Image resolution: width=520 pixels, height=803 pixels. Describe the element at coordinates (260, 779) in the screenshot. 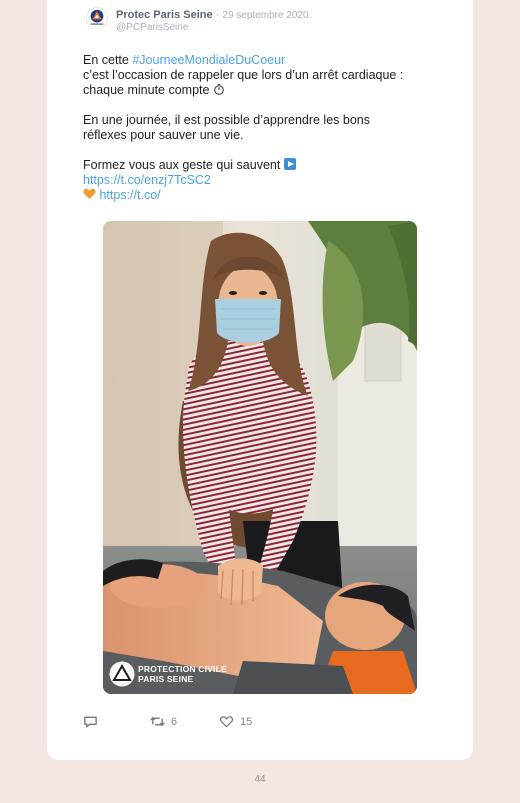

I see `page-number: 44` at that location.